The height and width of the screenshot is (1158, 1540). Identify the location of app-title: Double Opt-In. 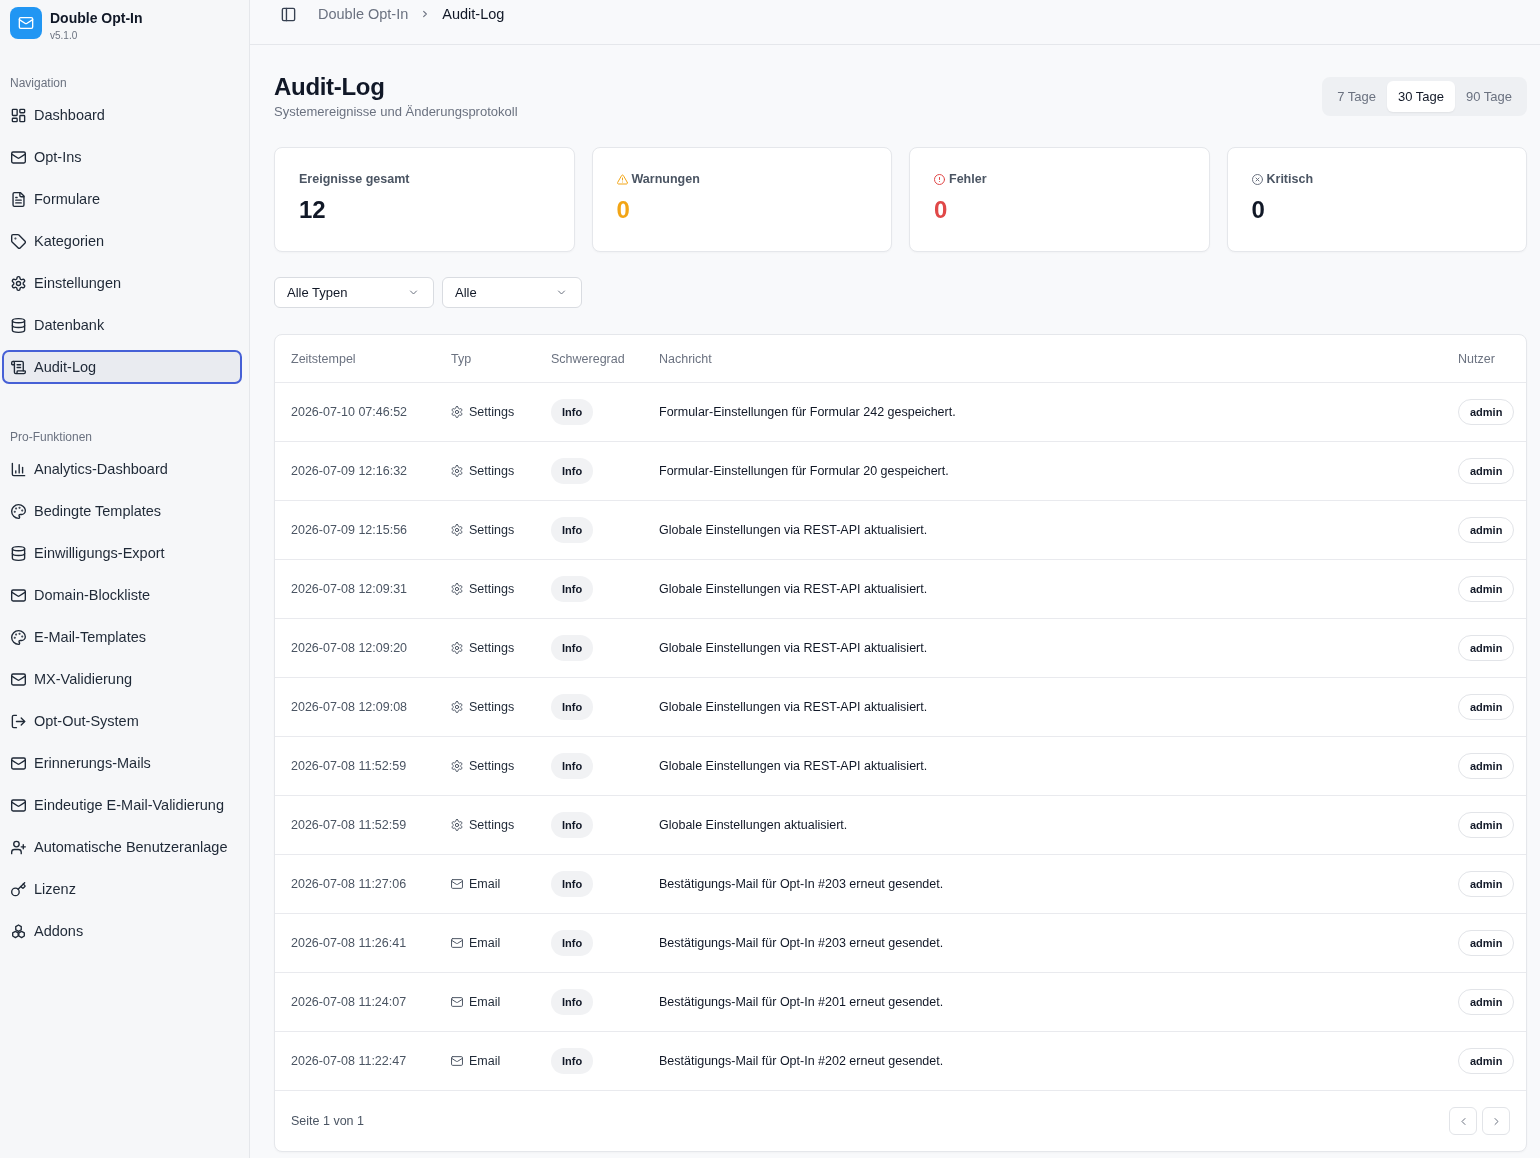
(96, 18).